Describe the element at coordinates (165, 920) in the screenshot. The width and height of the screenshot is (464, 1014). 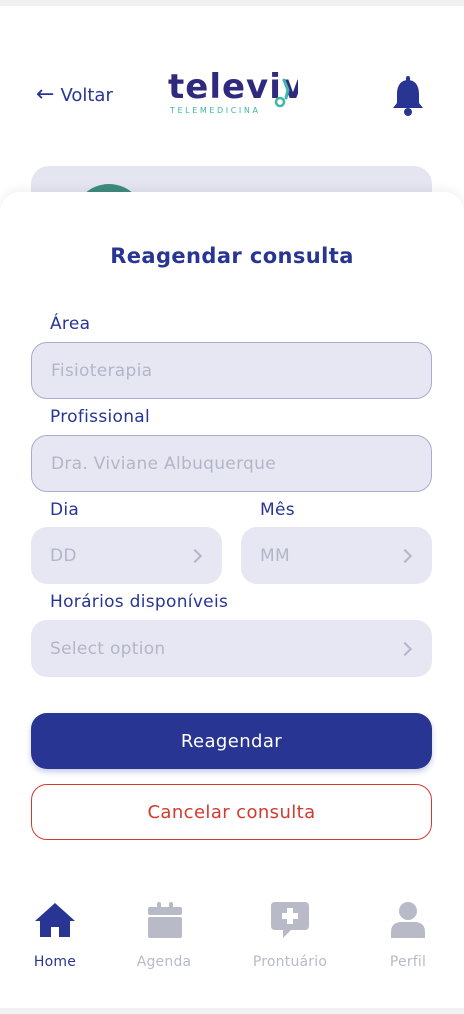
I see `calendar-icon` at that location.